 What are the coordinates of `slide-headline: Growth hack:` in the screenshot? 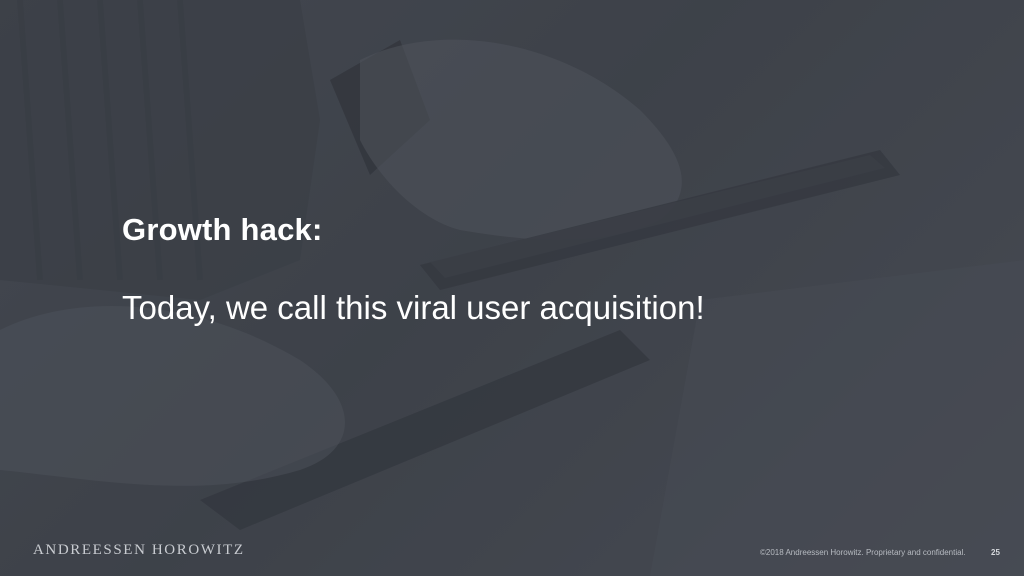 It's located at (222, 229).